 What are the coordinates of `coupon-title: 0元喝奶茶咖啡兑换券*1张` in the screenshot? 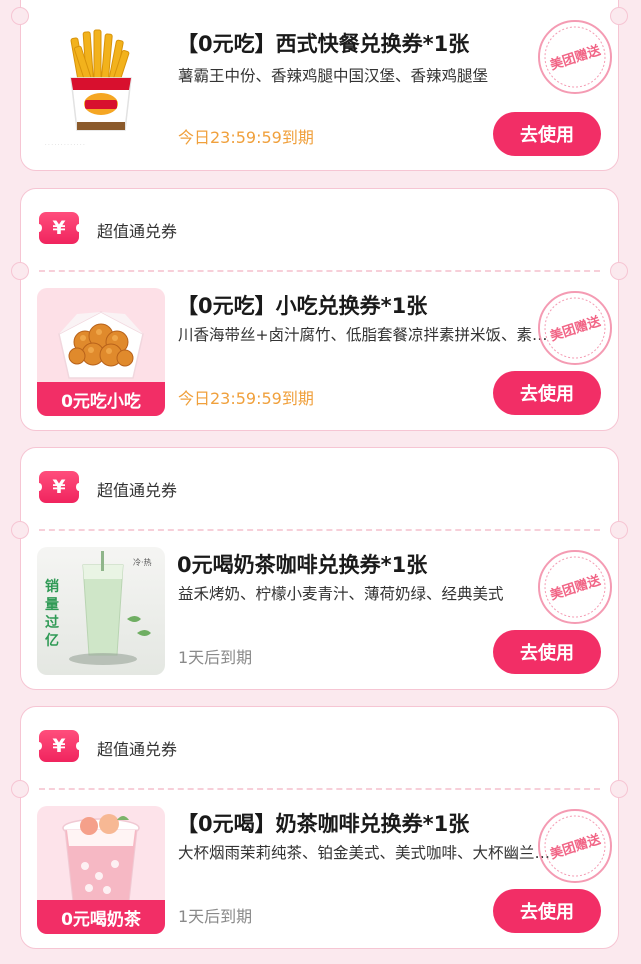 It's located at (302, 565).